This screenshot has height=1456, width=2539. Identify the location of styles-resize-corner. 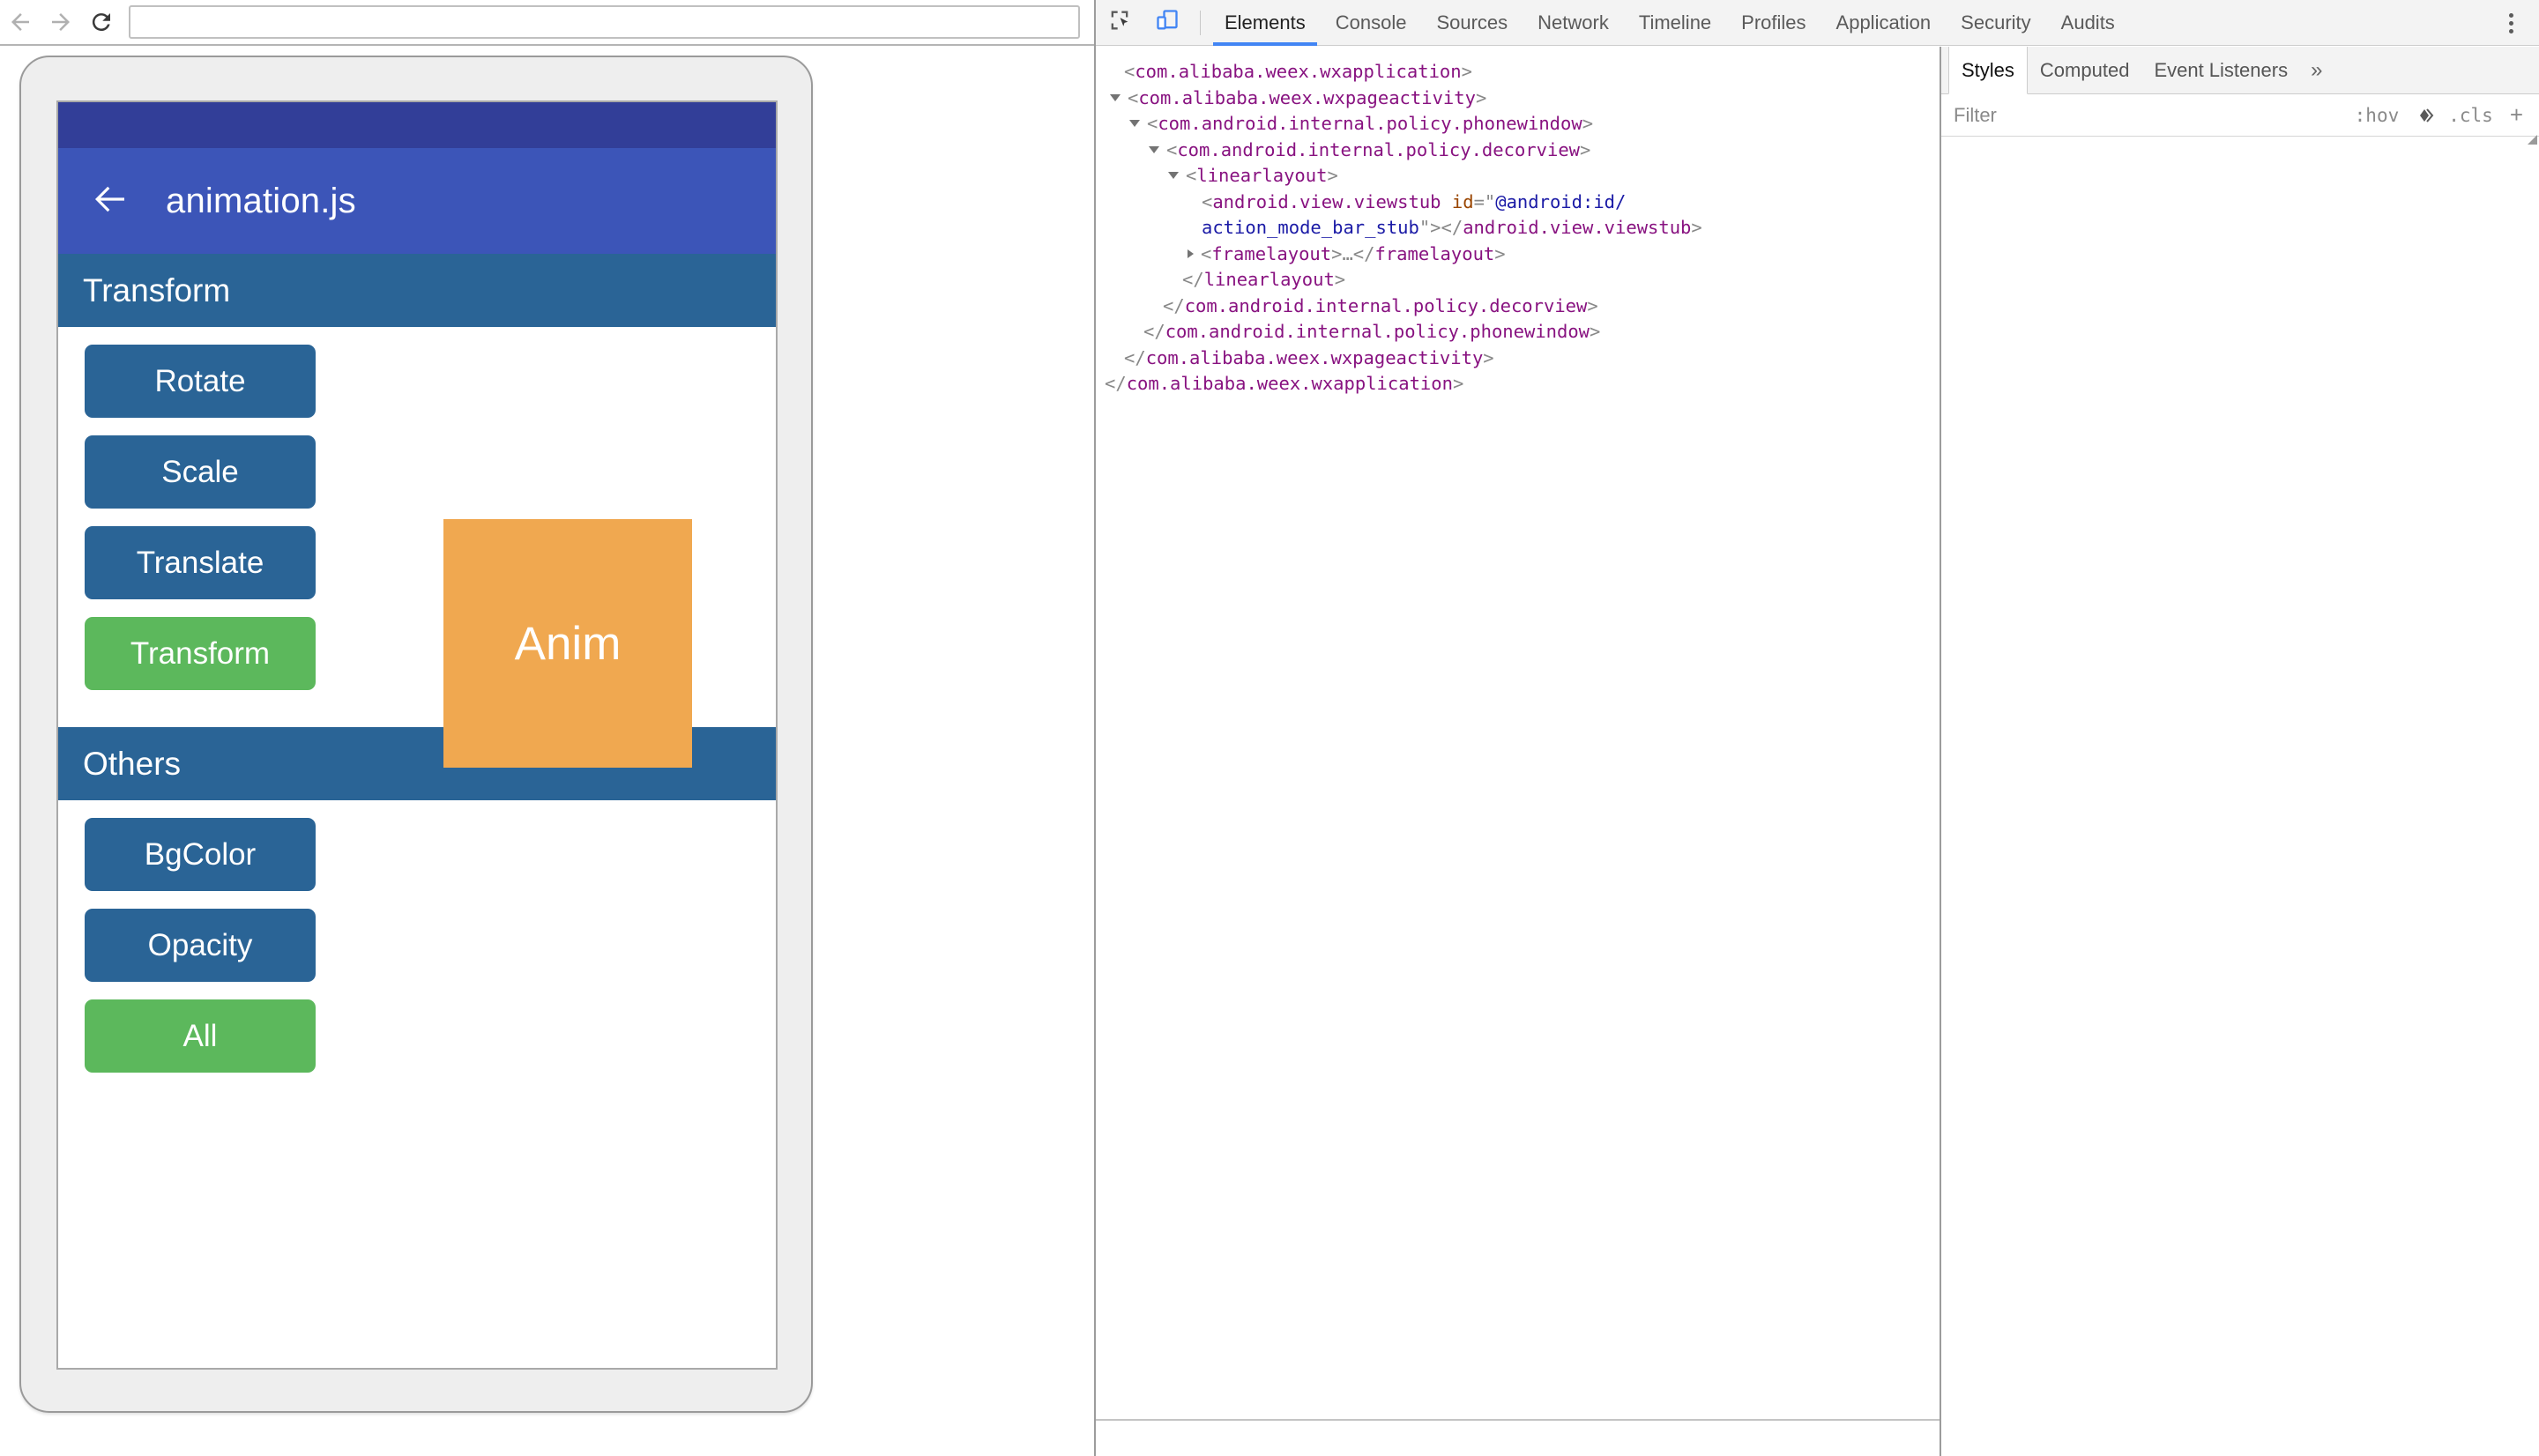
(2532, 140).